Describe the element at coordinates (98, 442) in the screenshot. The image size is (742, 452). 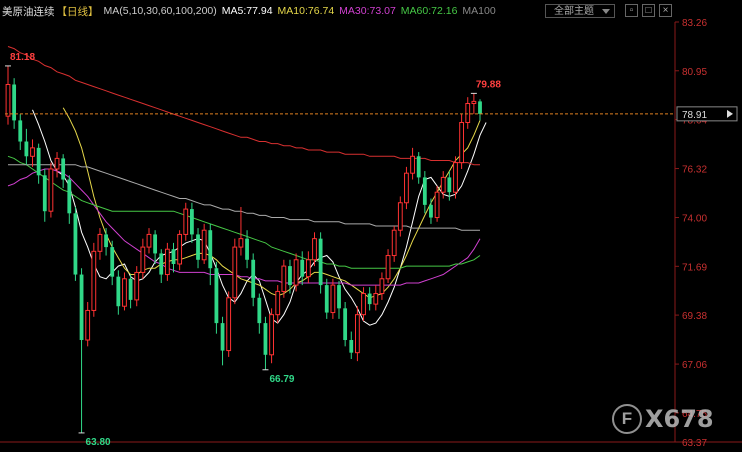
I see `annotation-label: 63.80` at that location.